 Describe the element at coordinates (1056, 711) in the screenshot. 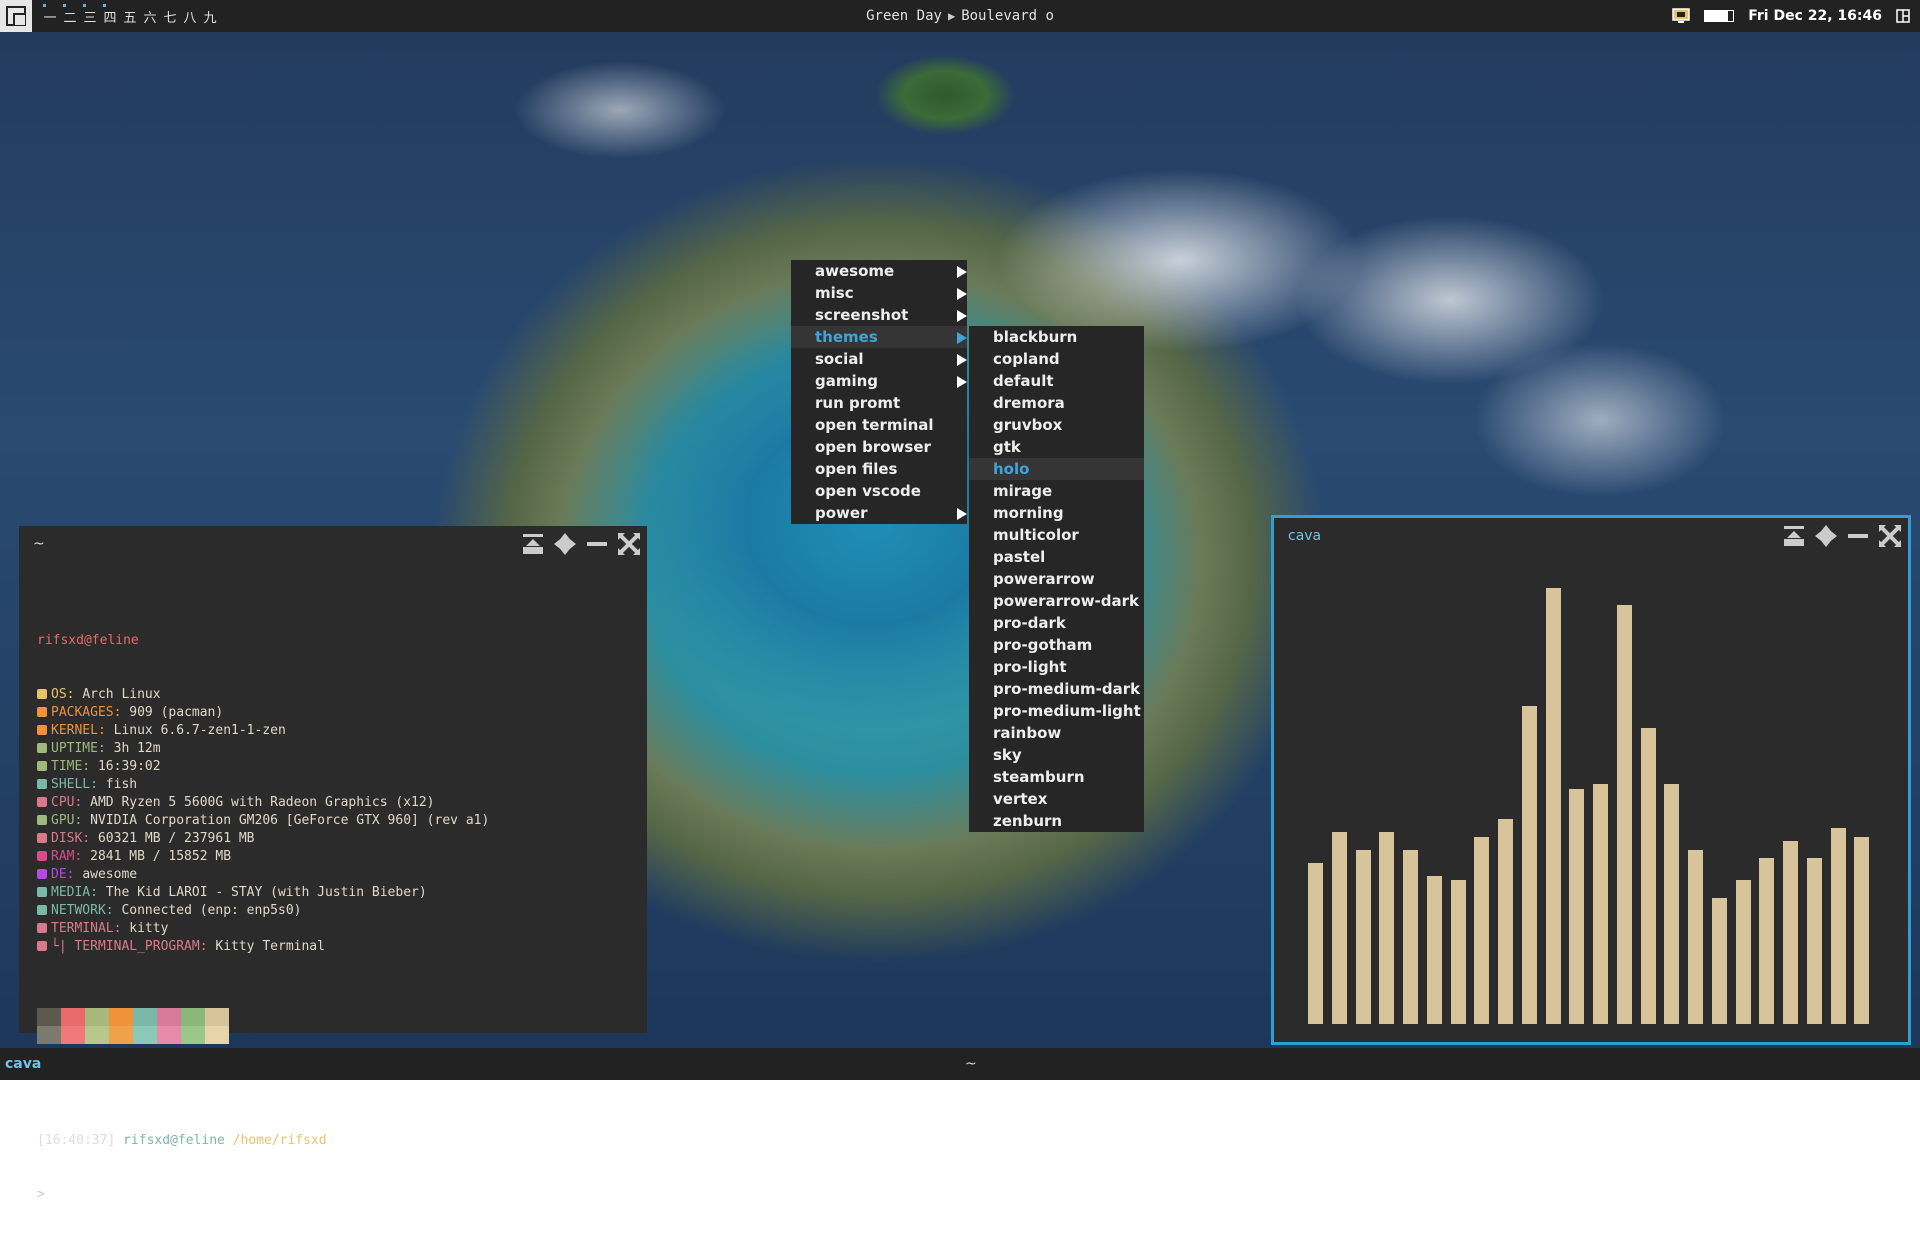

I see `theme-item-pro-medium-light: pro-medium-light` at that location.